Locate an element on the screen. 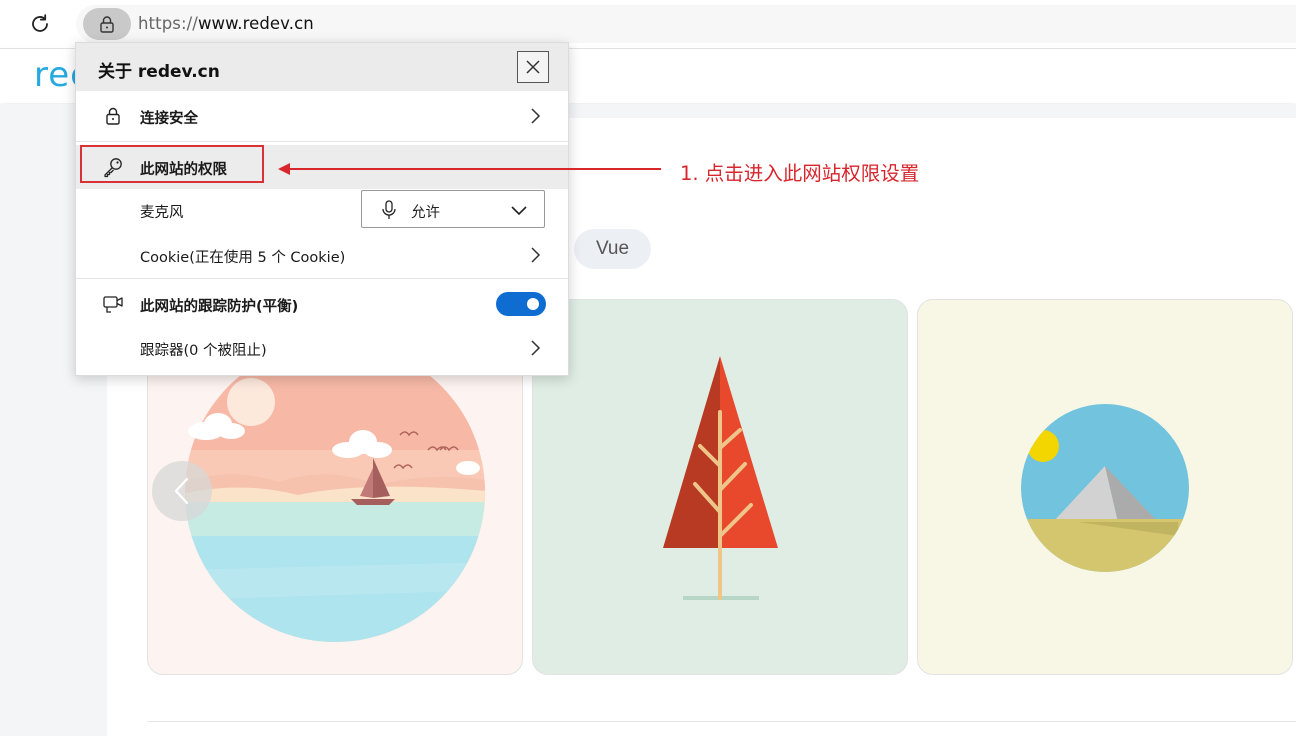 This screenshot has height=736, width=1296. trackers-row: 跟踪器(0 个被阻止) is located at coordinates (322, 349).